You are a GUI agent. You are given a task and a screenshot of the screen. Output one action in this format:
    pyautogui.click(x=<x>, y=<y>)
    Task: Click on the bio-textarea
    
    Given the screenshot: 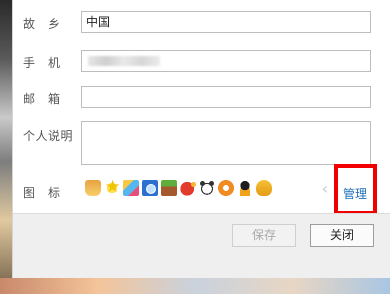 What is the action you would take?
    pyautogui.click(x=226, y=143)
    